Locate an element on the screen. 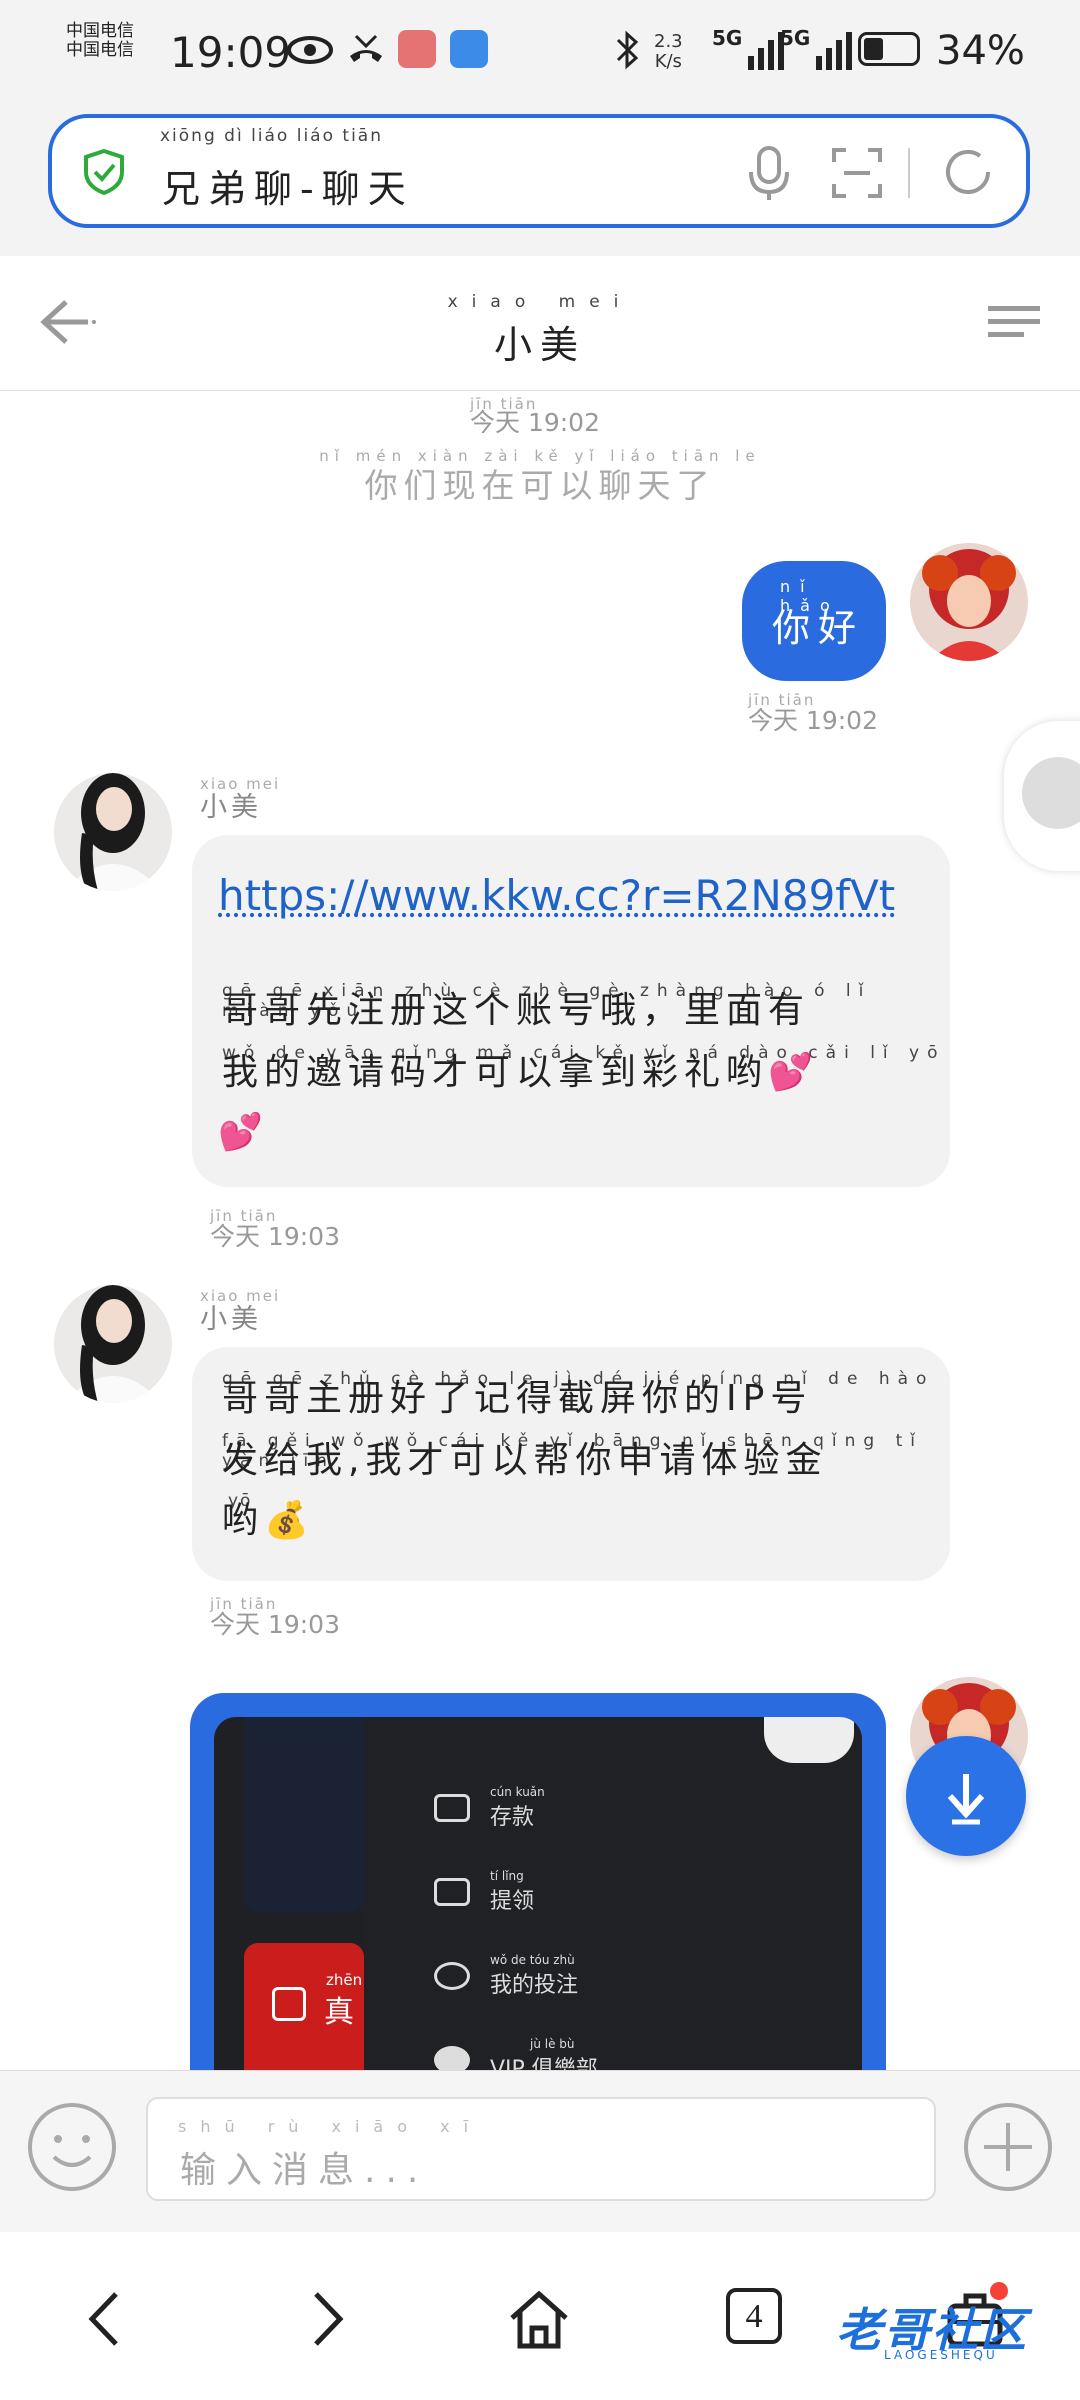 This screenshot has width=1080, height=2400. menu-item-my-bets: wǒ de tóu zhù 我的投注 is located at coordinates (506, 1976).